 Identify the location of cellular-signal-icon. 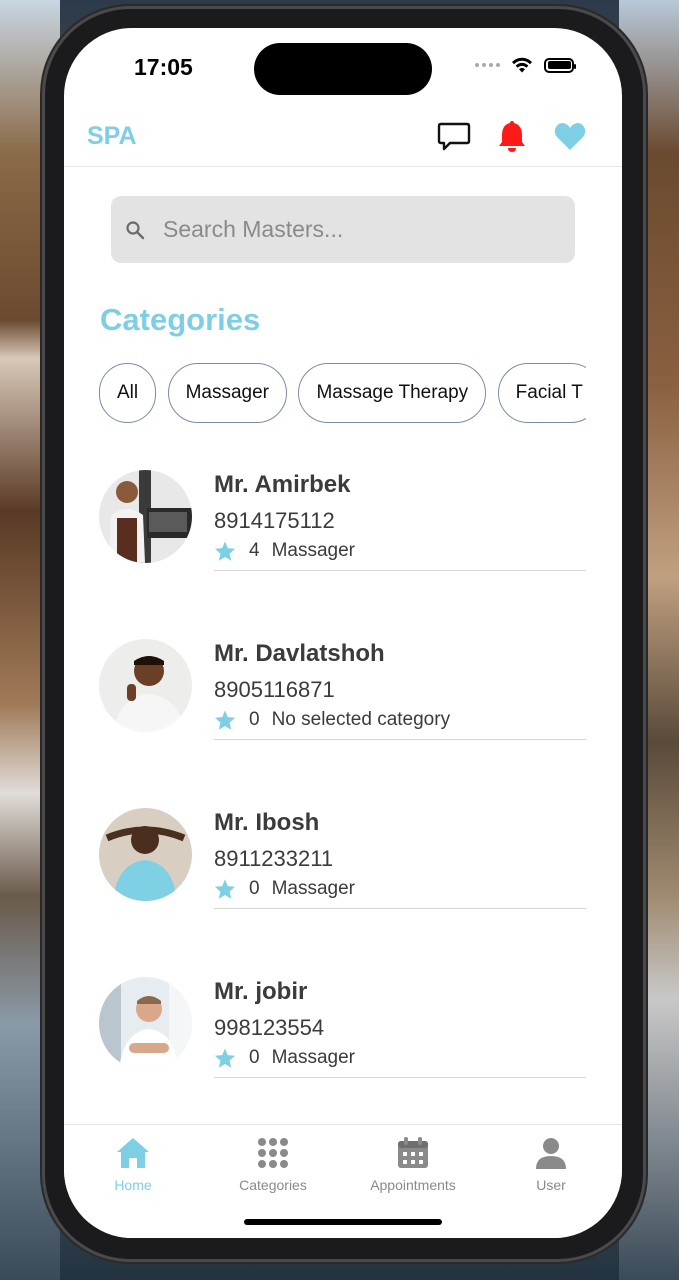
(487, 65).